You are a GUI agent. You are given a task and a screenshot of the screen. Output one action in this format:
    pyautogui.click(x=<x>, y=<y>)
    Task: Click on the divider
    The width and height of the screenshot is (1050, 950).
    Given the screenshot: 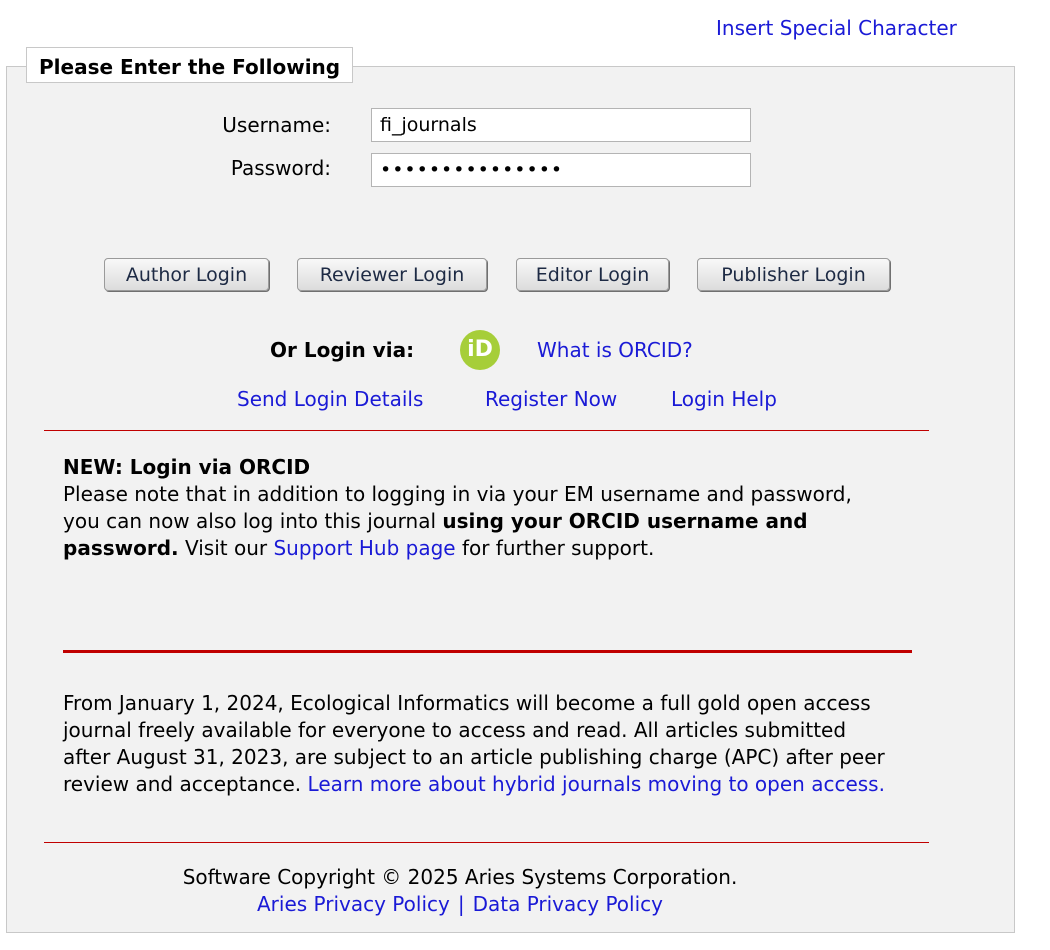 What is the action you would take?
    pyautogui.click(x=486, y=430)
    